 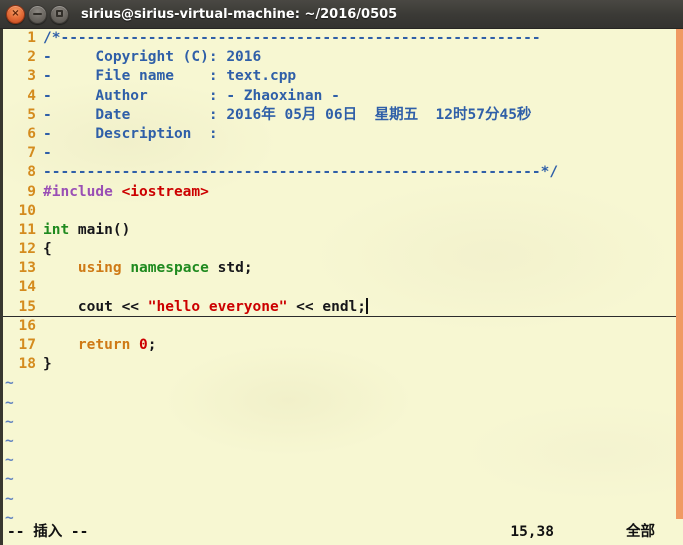 I want to click on code-token: - Description :, so click(x=130, y=133).